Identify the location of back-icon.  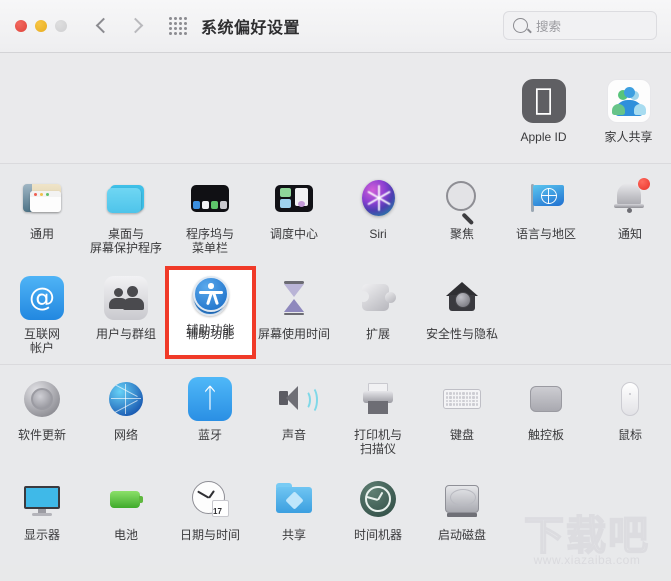
(102, 26).